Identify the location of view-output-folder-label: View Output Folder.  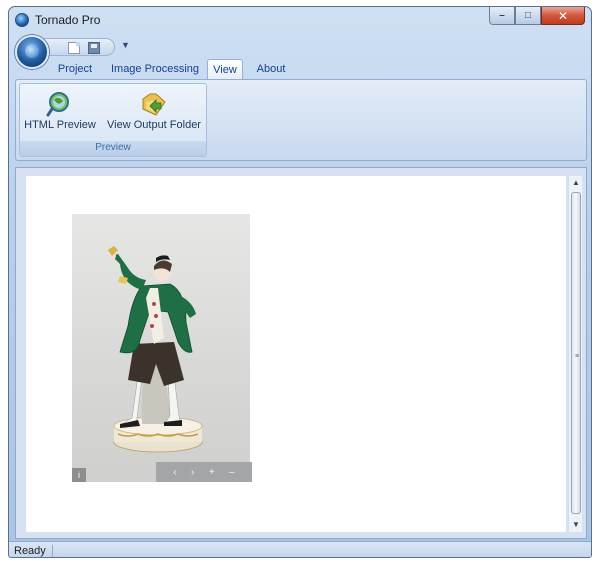
(154, 125).